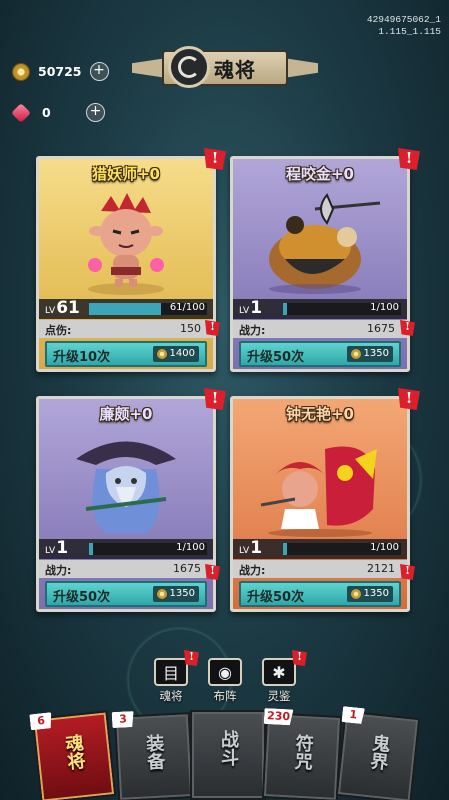 The width and height of the screenshot is (449, 800). What do you see at coordinates (99, 71) in the screenshot?
I see `add-coins-button: +` at bounding box center [99, 71].